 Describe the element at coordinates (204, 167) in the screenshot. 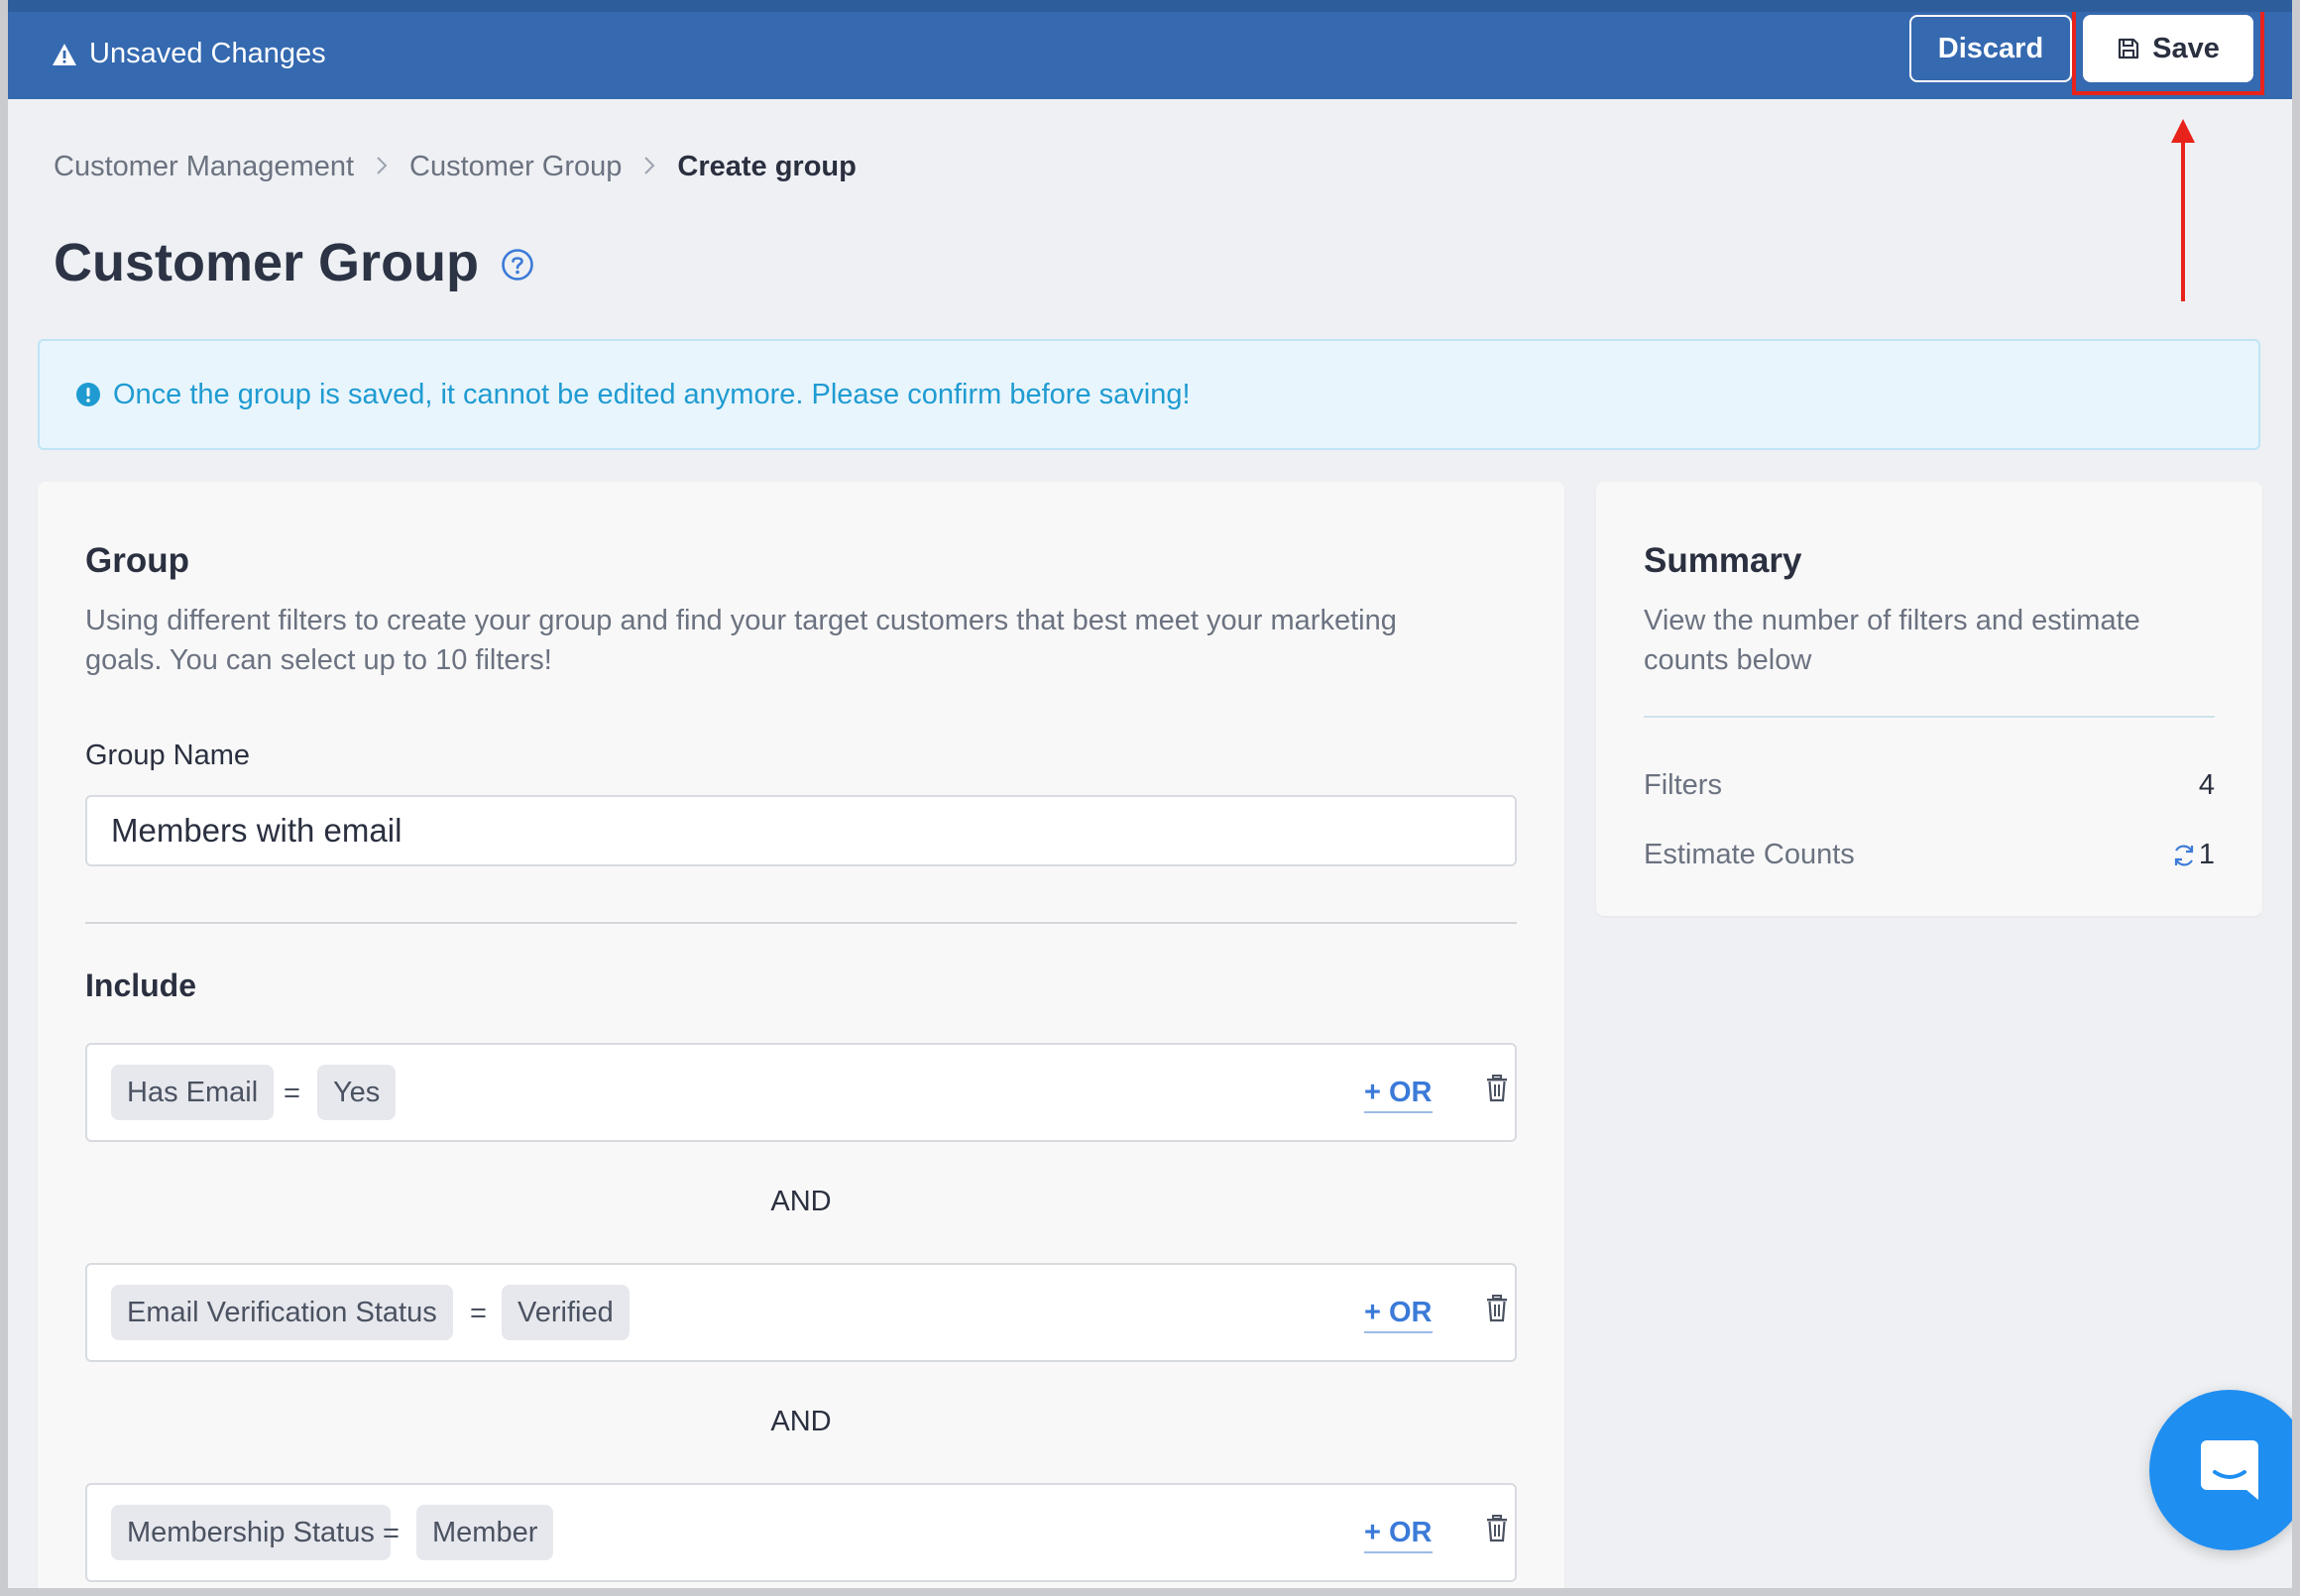

I see `breadcrumb-customer-management: Customer Management` at that location.